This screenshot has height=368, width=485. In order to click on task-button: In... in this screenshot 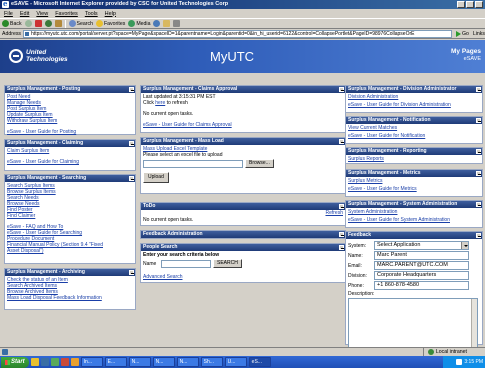, I will do `click(91, 362)`.